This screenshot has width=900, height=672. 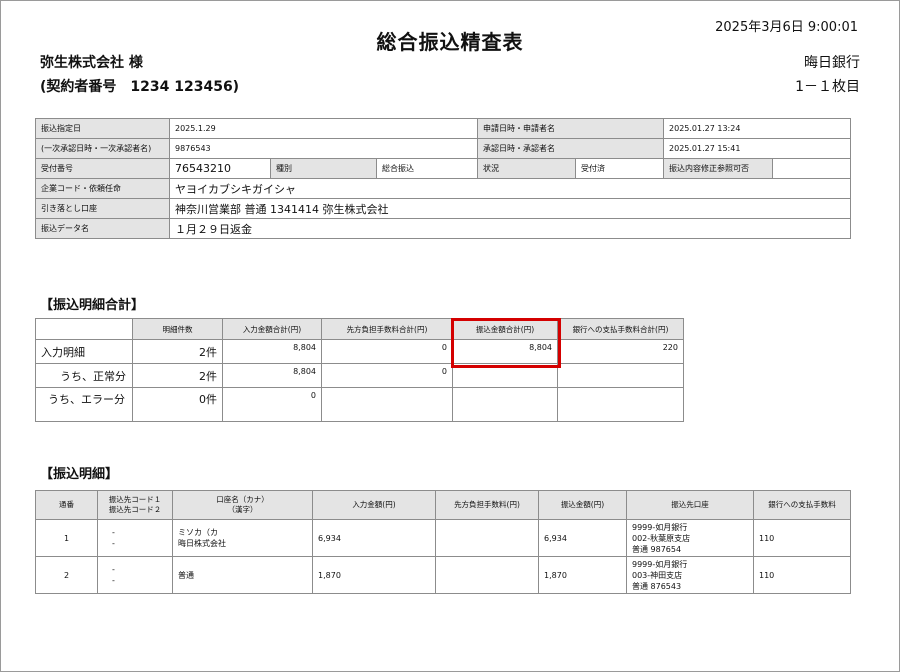 I want to click on contract-number: (契約者番号 1234 123456), so click(x=140, y=87).